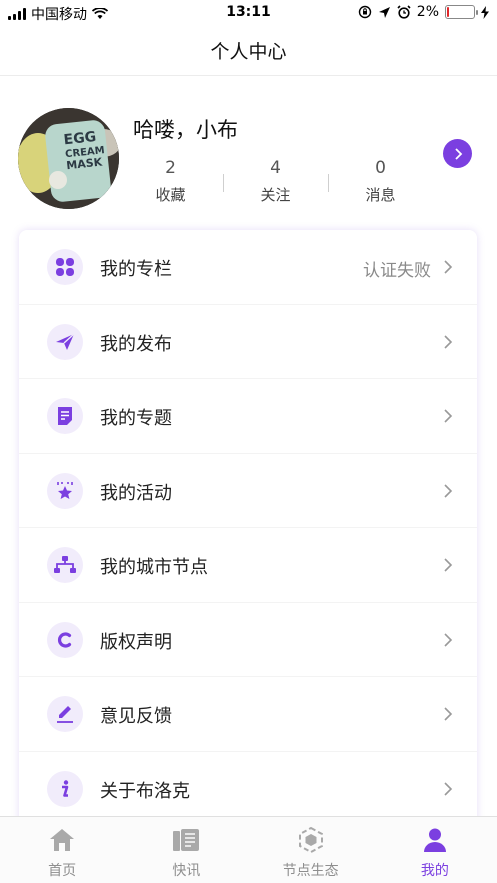 Image resolution: width=497 pixels, height=883 pixels. What do you see at coordinates (170, 180) in the screenshot?
I see `stat-favorites: 2 收藏` at bounding box center [170, 180].